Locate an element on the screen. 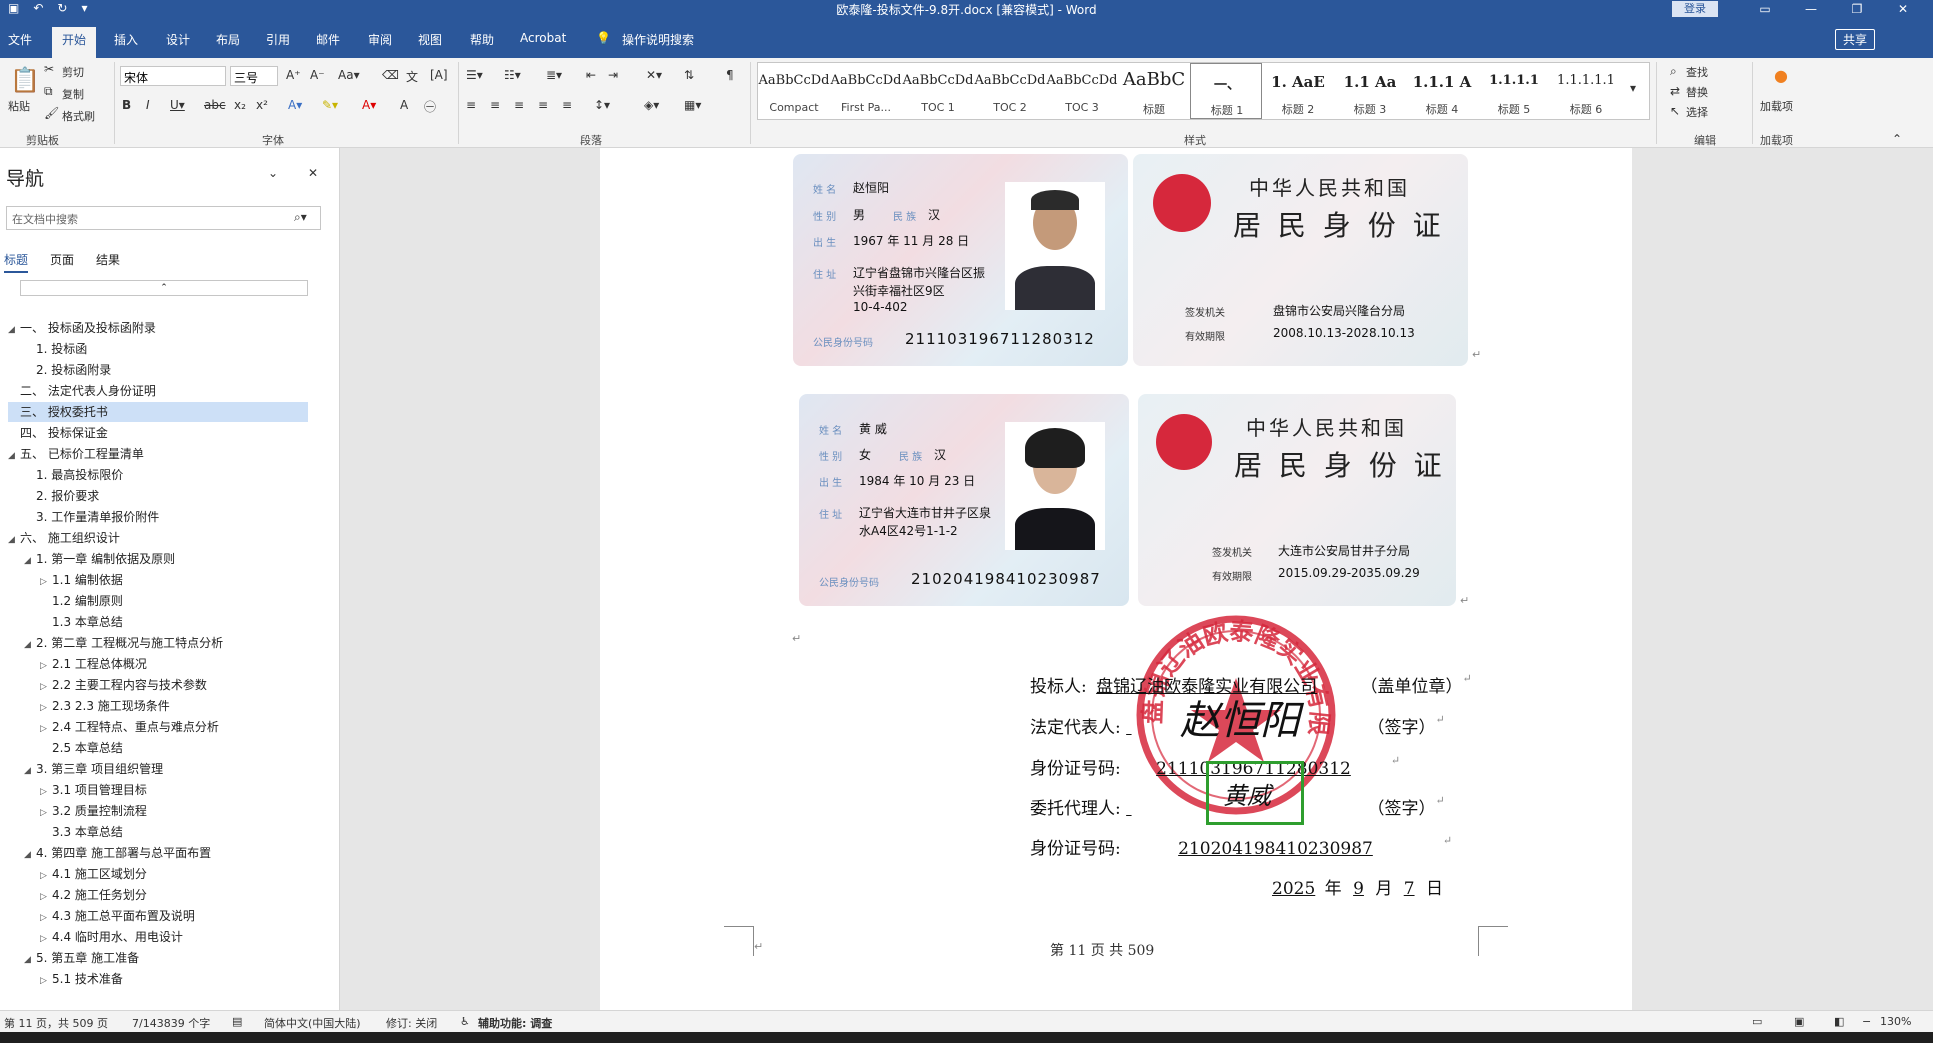 This screenshot has width=1933, height=1043. enclose-char-icon: ㊀ is located at coordinates (430, 106).